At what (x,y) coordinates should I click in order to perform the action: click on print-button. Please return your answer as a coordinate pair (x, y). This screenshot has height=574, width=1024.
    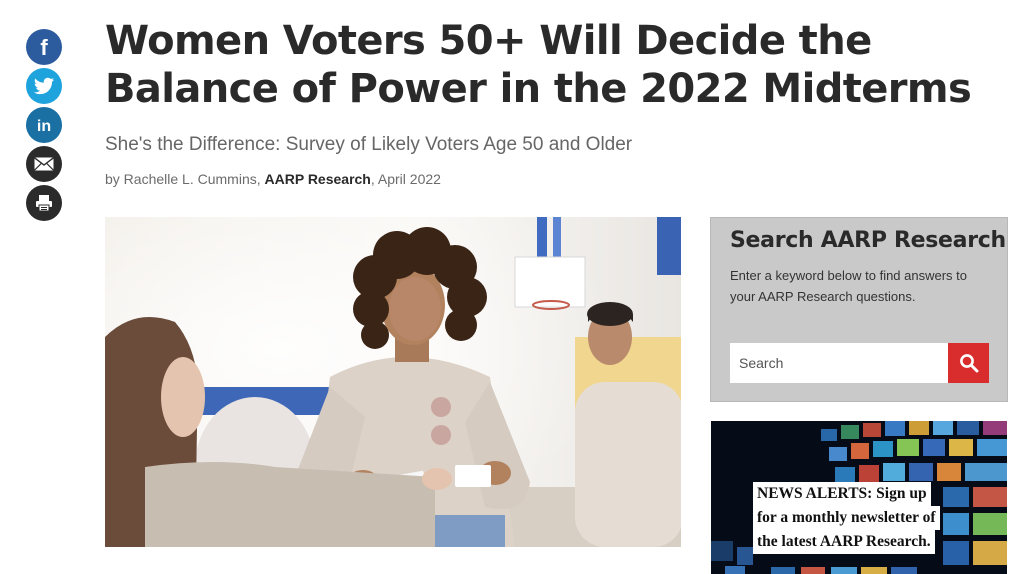
    Looking at the image, I should click on (44, 203).